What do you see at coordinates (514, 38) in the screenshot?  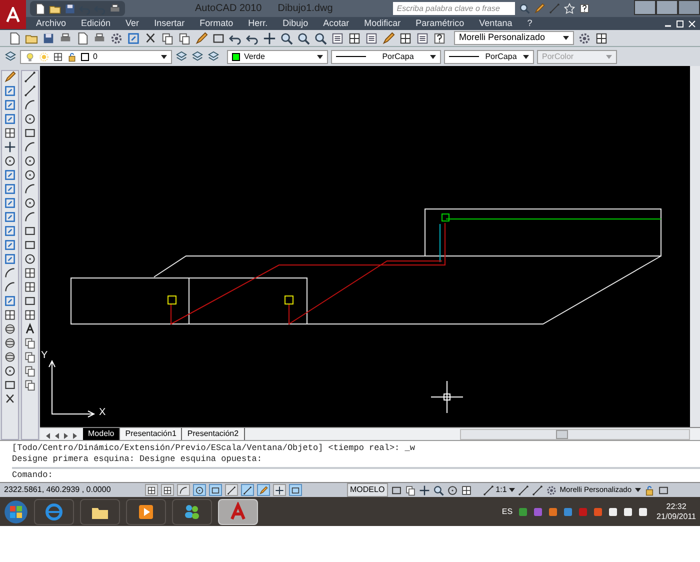 I see `workspace-dropdown: Morelli Personalizado` at bounding box center [514, 38].